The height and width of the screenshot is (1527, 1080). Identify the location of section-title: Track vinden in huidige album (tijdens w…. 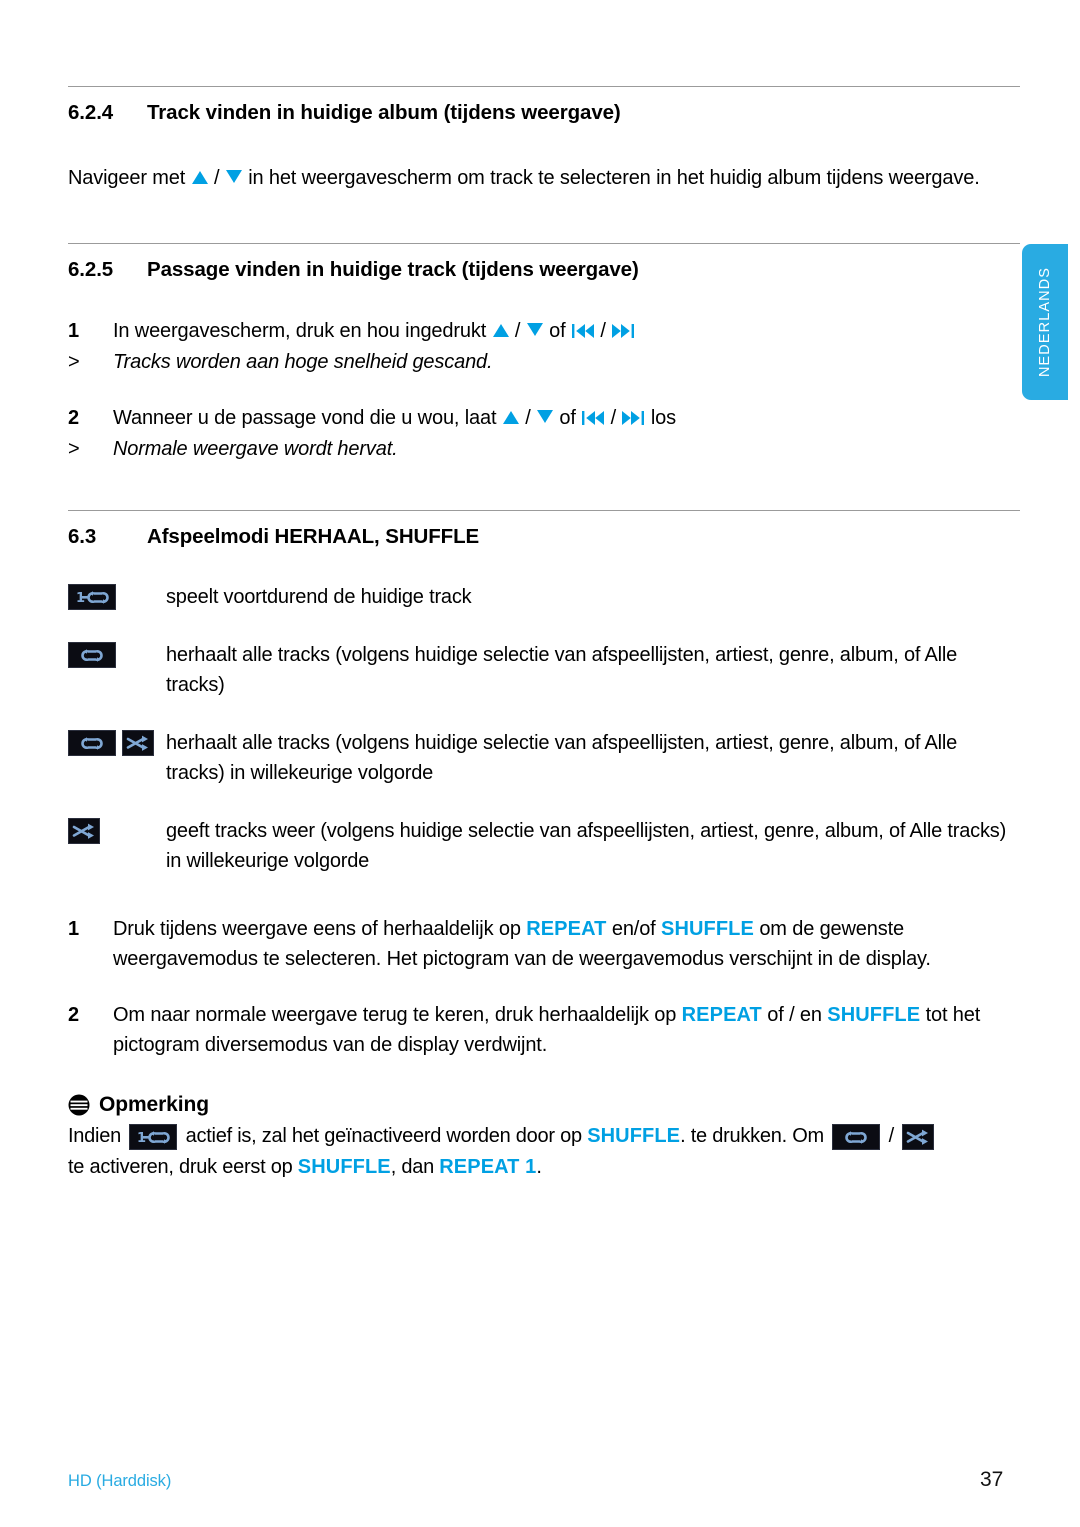
(384, 112).